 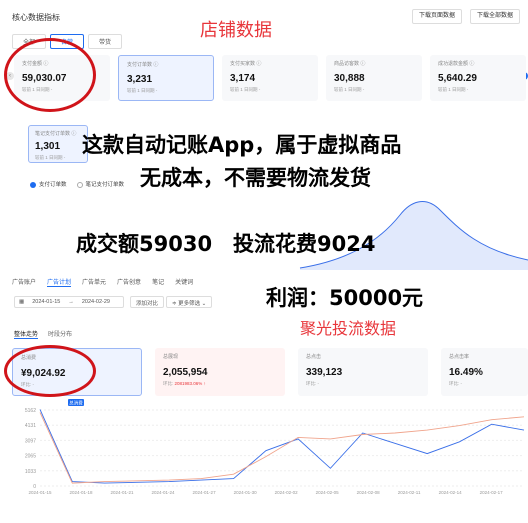 I want to click on series-tag-label: 总消费, so click(x=76, y=403).